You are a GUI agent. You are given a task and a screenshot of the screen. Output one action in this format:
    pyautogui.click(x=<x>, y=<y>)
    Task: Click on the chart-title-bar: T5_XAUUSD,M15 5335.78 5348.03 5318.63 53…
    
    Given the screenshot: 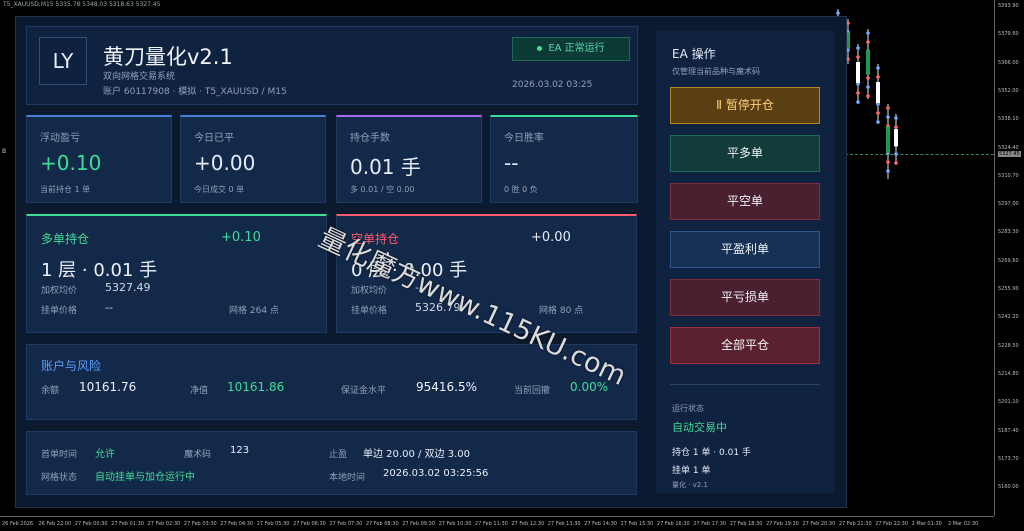 What is the action you would take?
    pyautogui.click(x=82, y=4)
    